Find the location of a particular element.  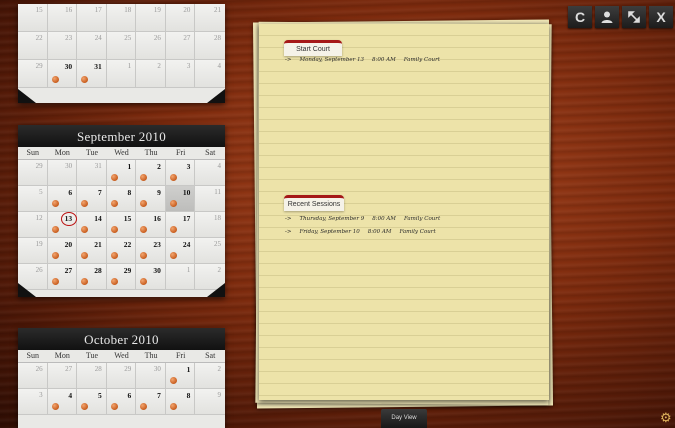

day-view-button: Day View is located at coordinates (404, 418).